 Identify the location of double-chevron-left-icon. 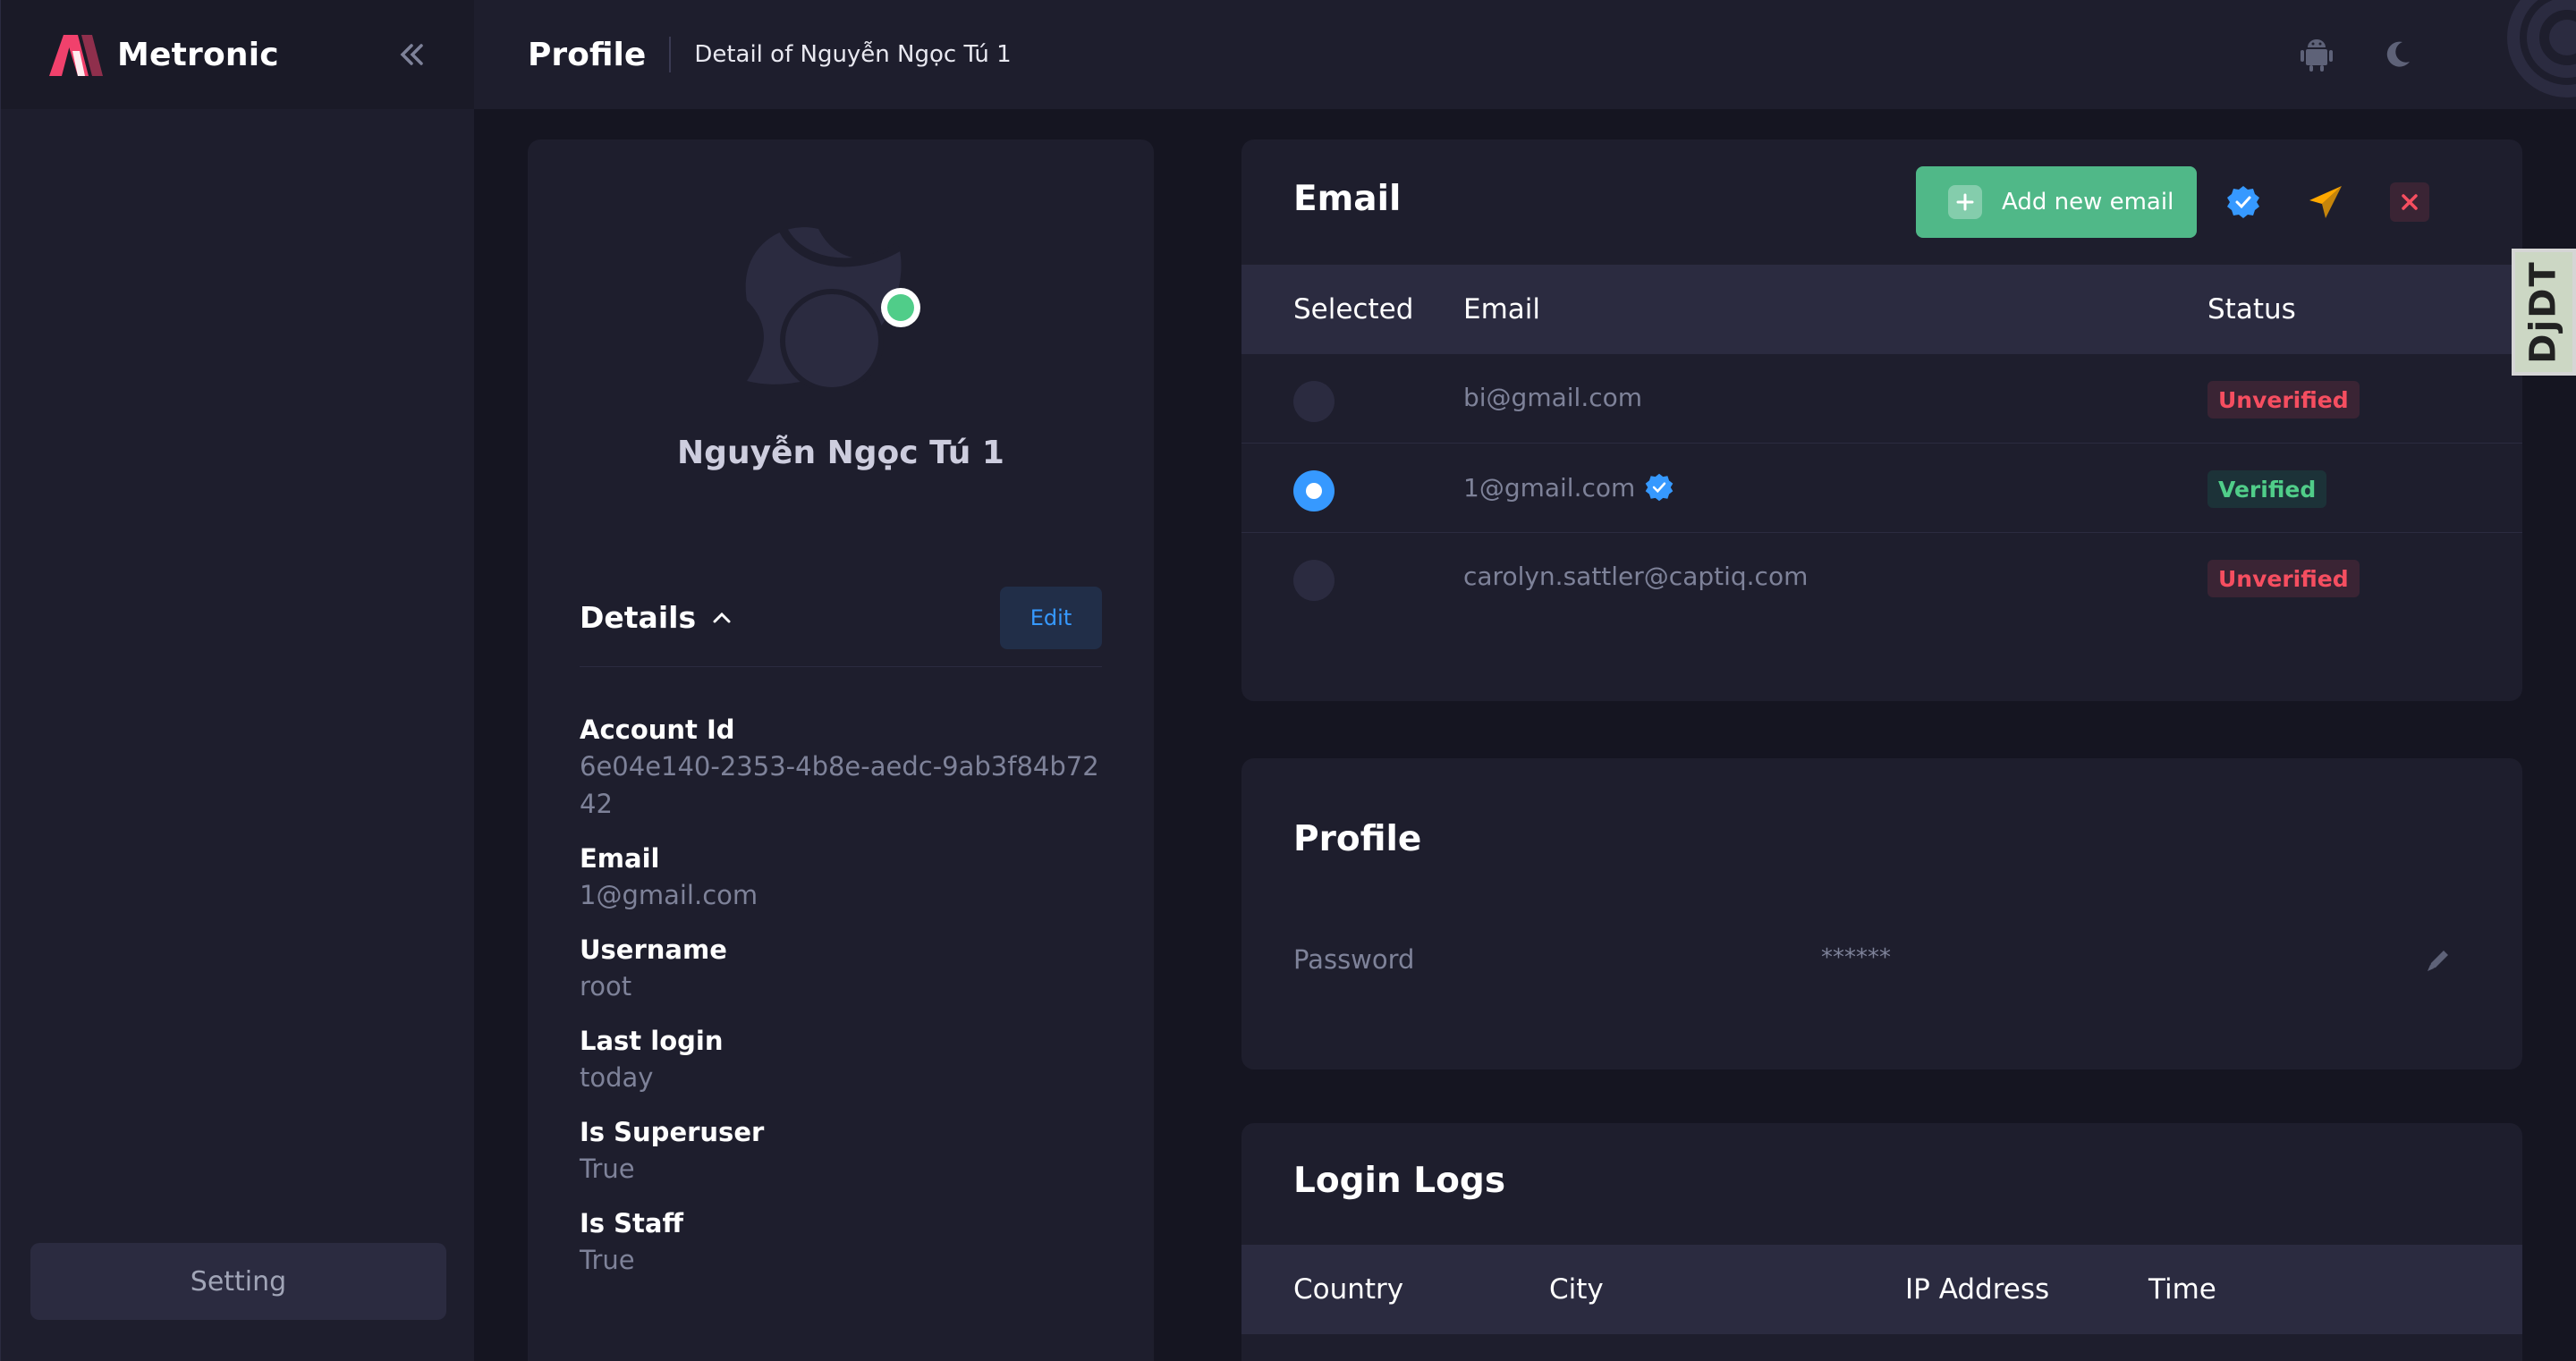
(411, 54).